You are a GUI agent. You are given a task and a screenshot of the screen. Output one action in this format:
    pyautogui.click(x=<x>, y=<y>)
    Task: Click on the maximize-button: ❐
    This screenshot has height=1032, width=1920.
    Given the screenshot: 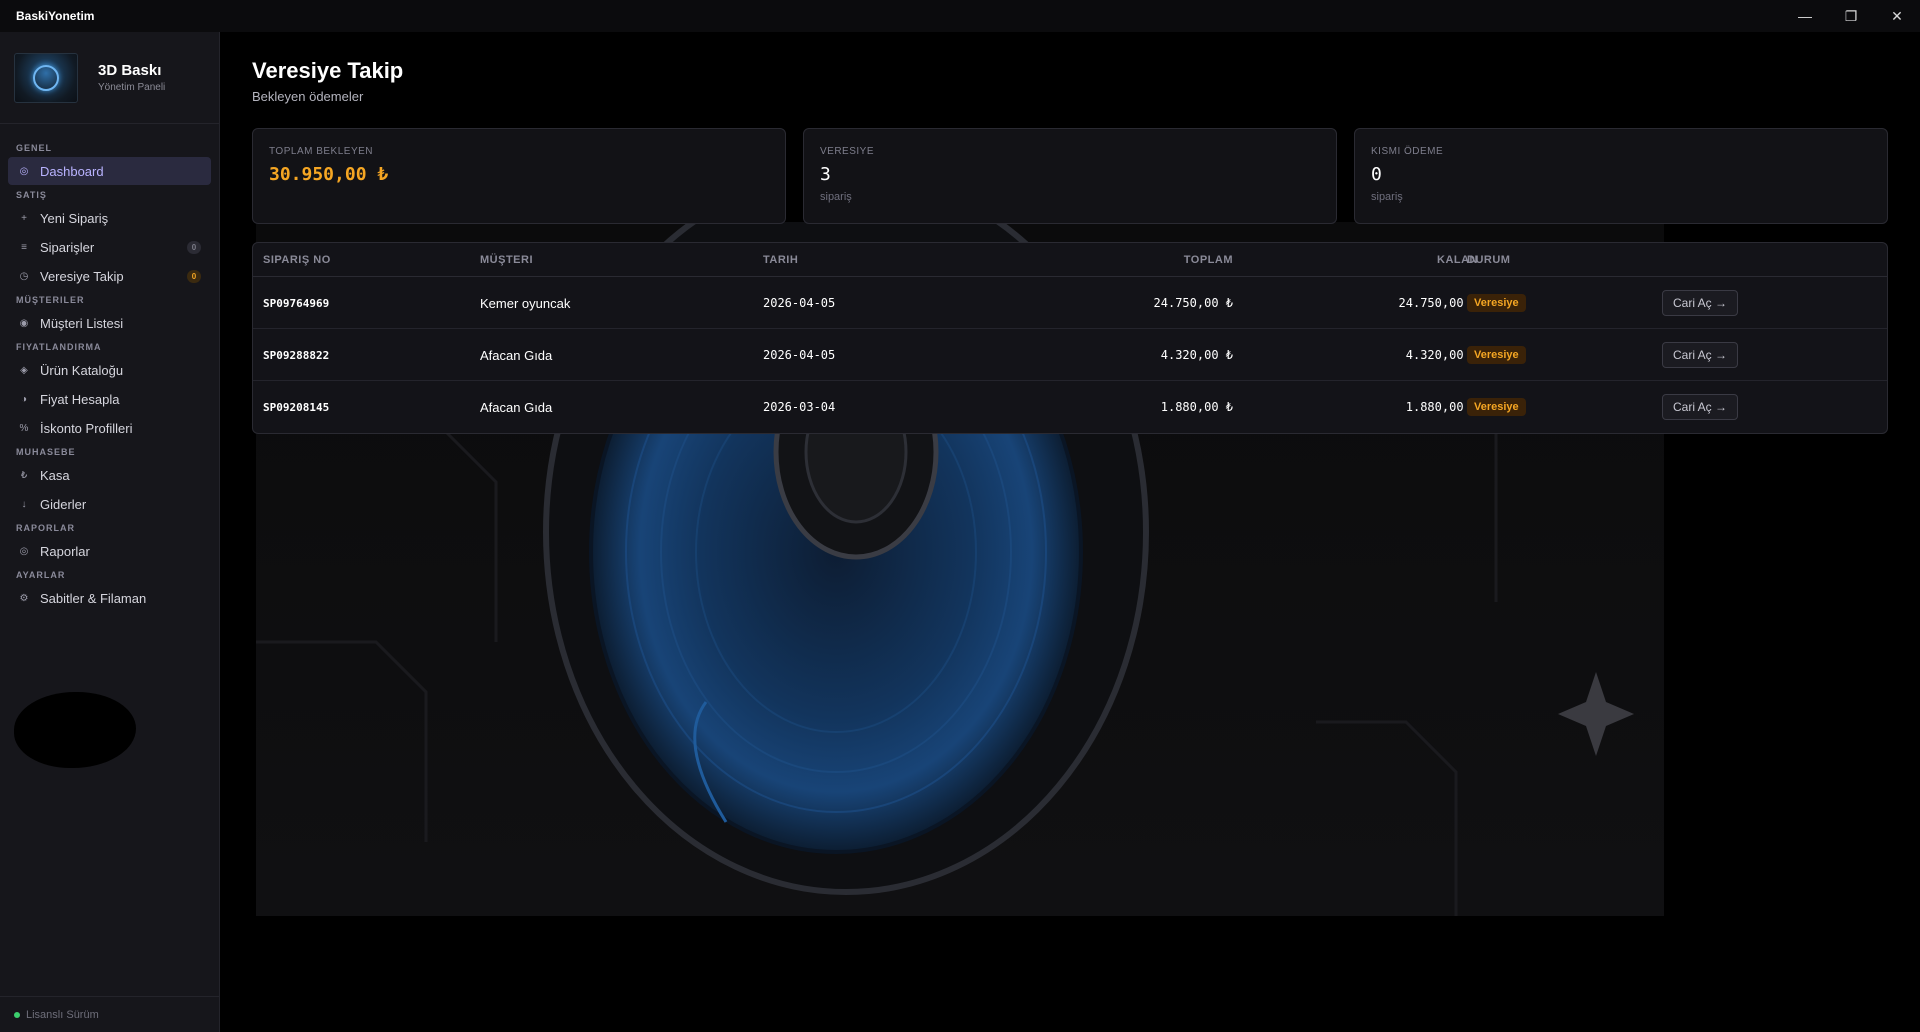 What is the action you would take?
    pyautogui.click(x=1851, y=16)
    